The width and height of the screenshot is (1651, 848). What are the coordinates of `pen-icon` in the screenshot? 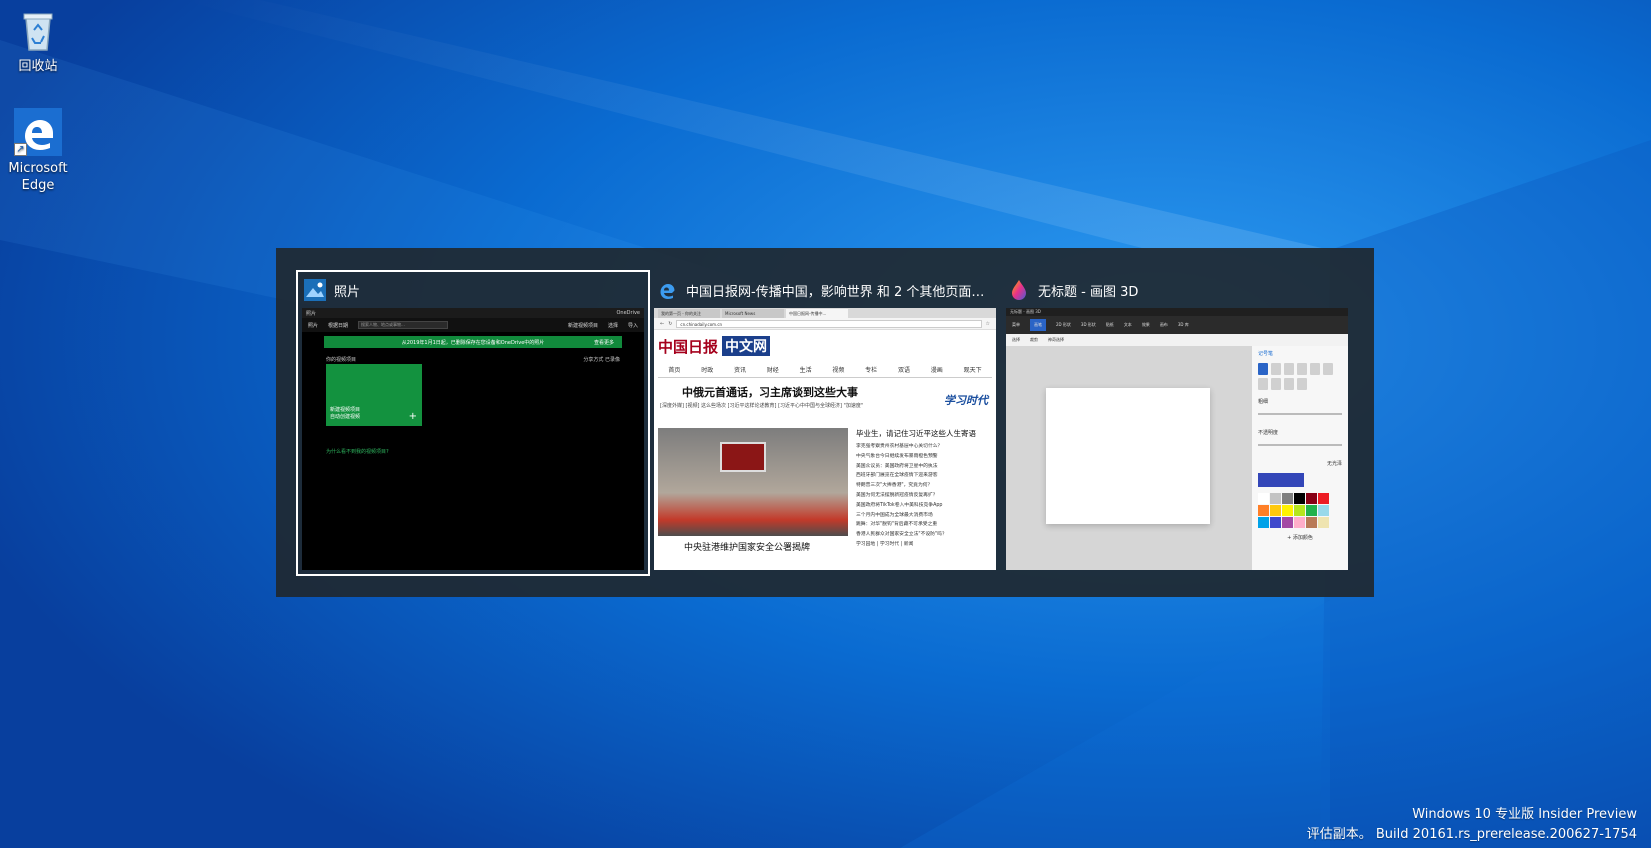 It's located at (1276, 369).